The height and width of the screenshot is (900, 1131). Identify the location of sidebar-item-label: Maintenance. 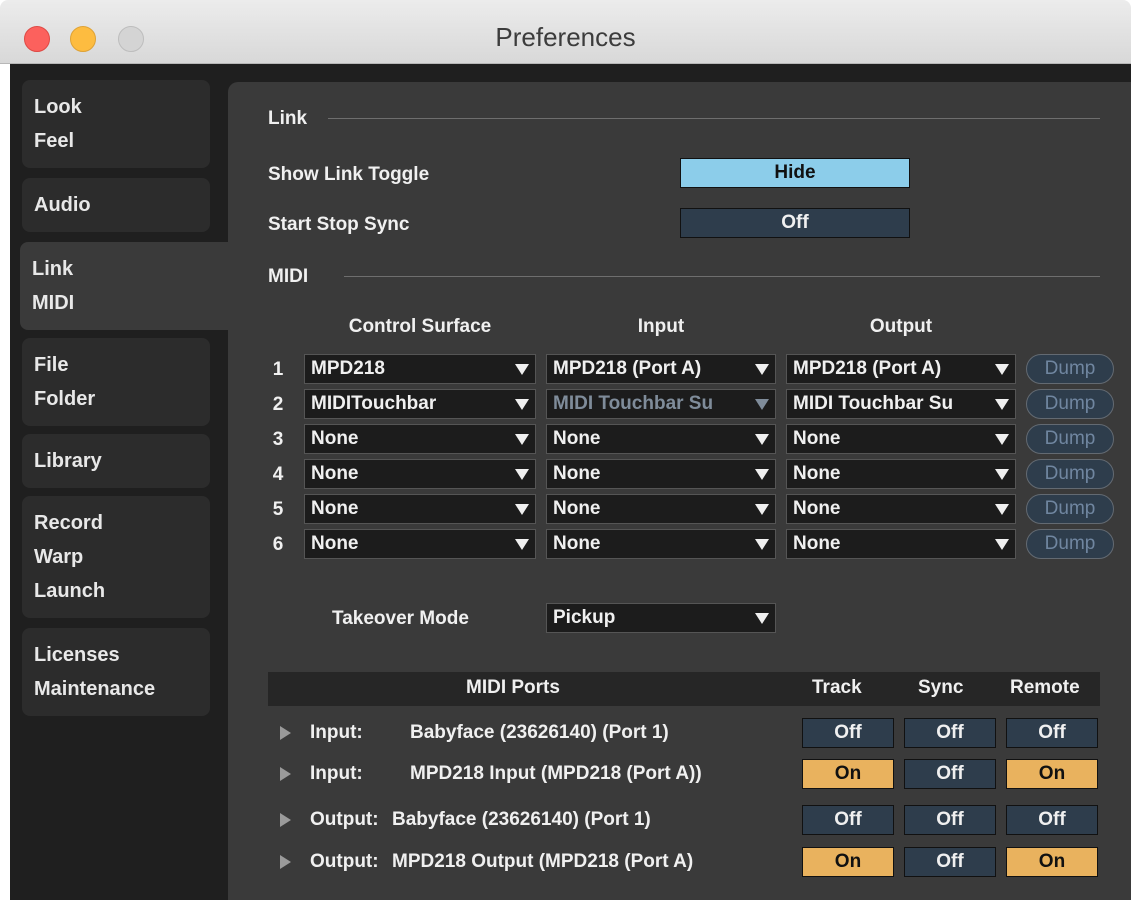
(95, 689).